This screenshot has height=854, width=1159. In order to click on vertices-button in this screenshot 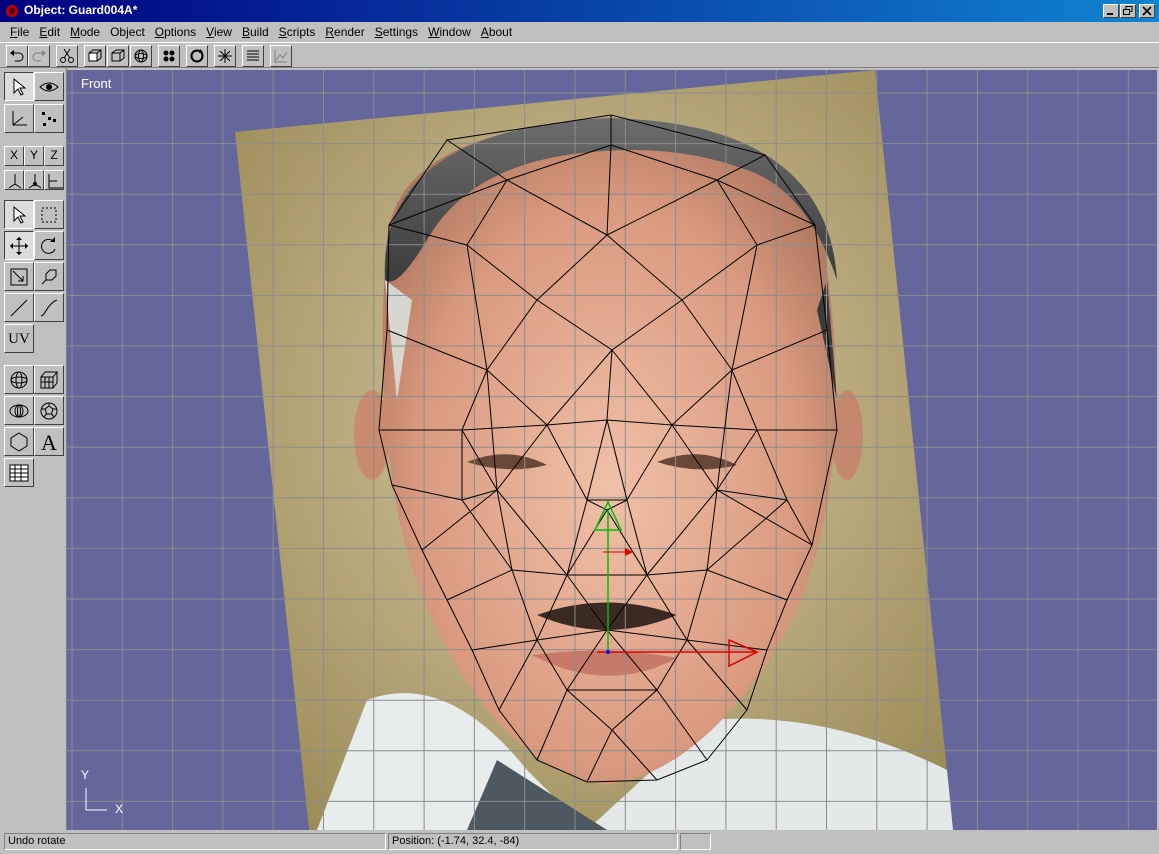, I will do `click(169, 56)`.